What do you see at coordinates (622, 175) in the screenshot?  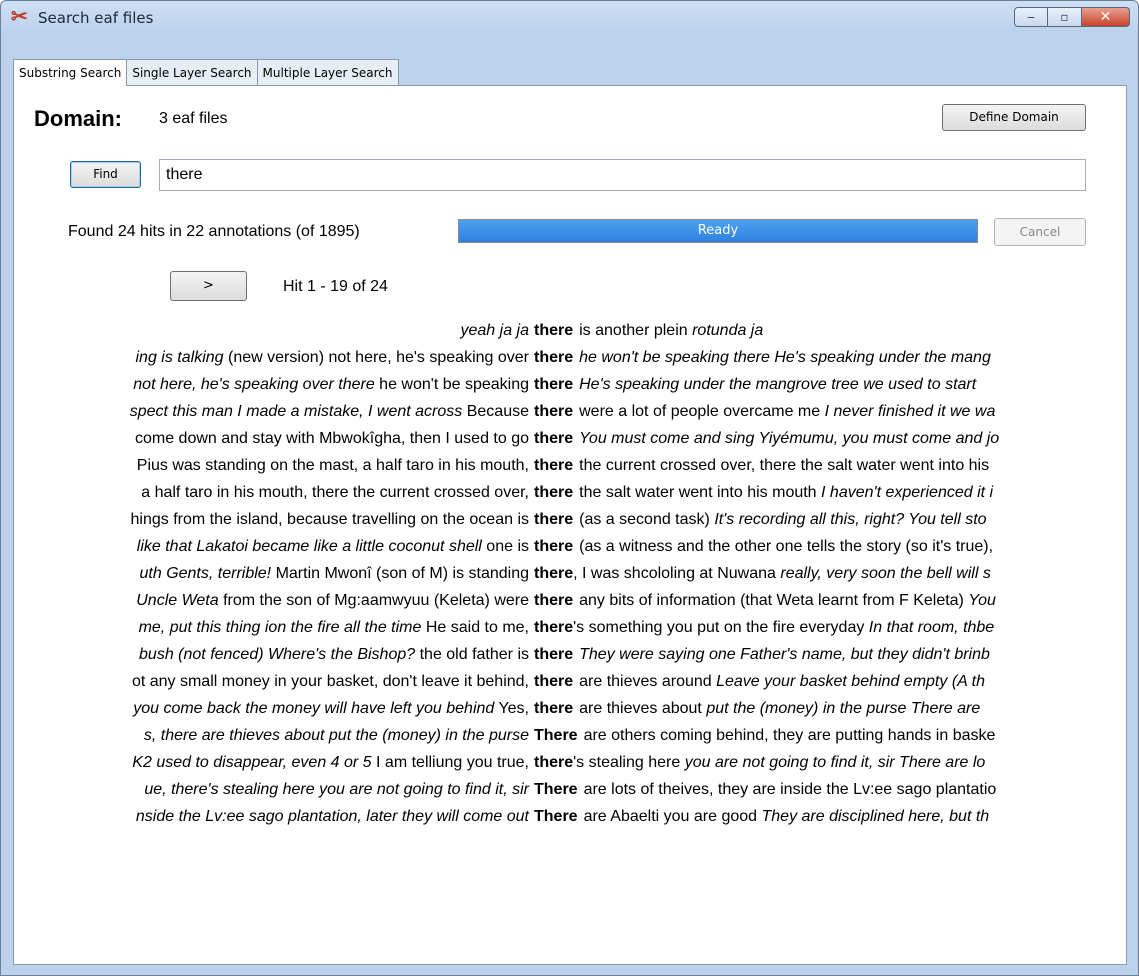 I see `search-input` at bounding box center [622, 175].